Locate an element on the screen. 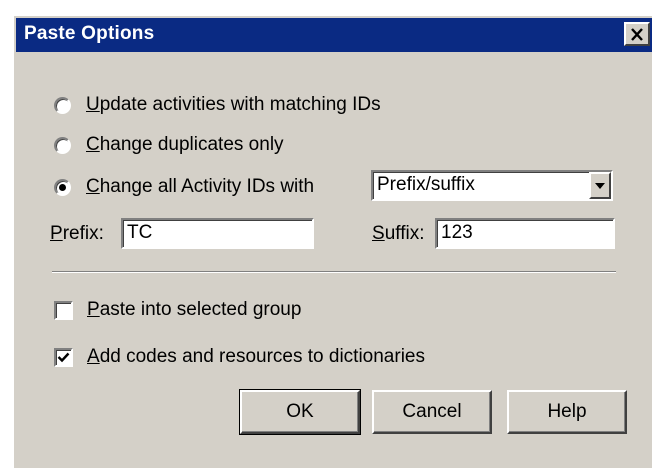  separator is located at coordinates (334, 272).